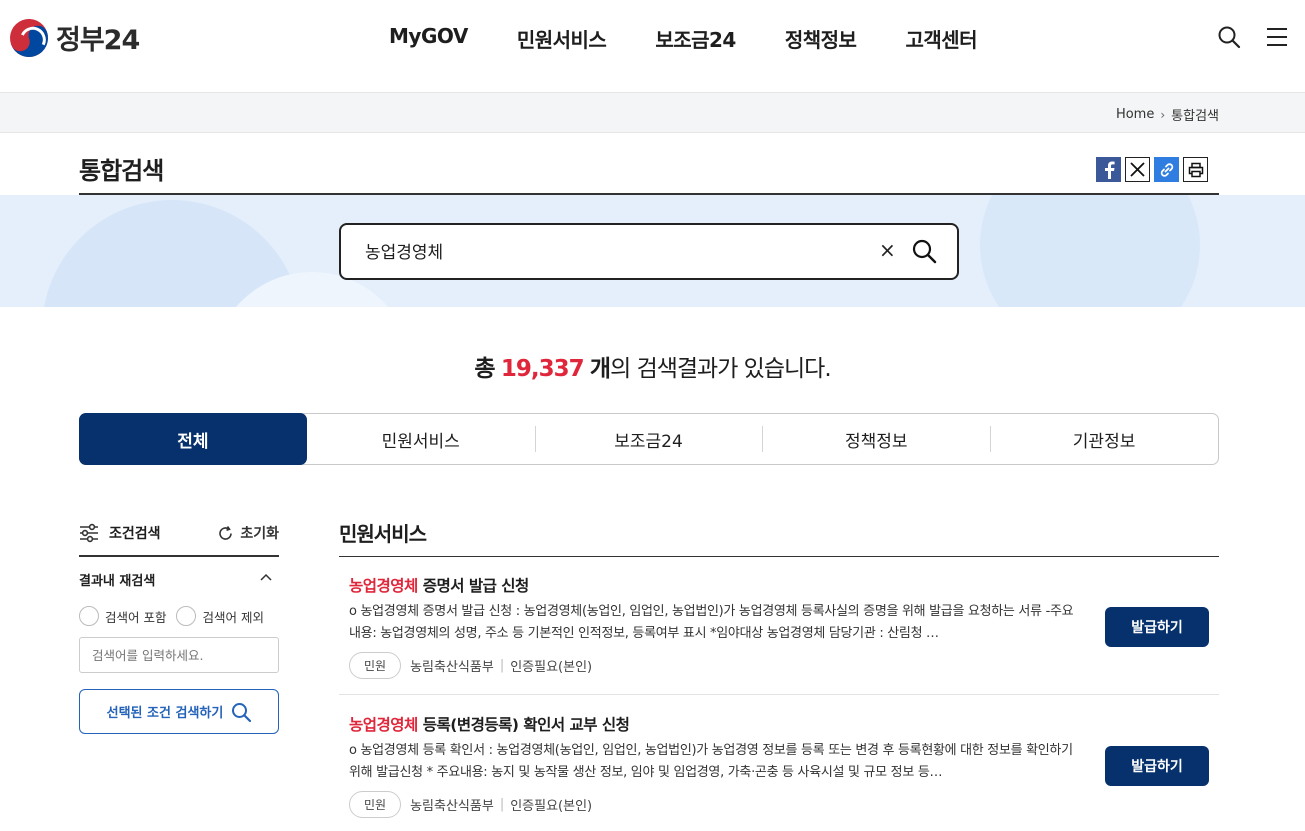  What do you see at coordinates (226, 532) in the screenshot?
I see `refresh-icon` at bounding box center [226, 532].